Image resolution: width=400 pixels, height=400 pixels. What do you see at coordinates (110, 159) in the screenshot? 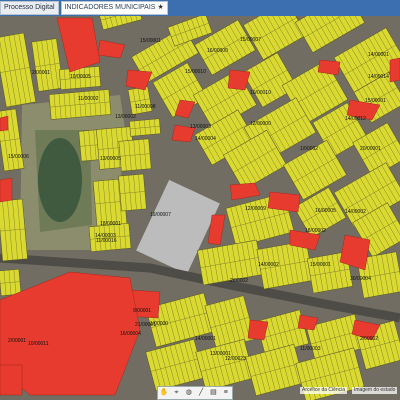
I see `lot-label: 13/00005` at bounding box center [110, 159].